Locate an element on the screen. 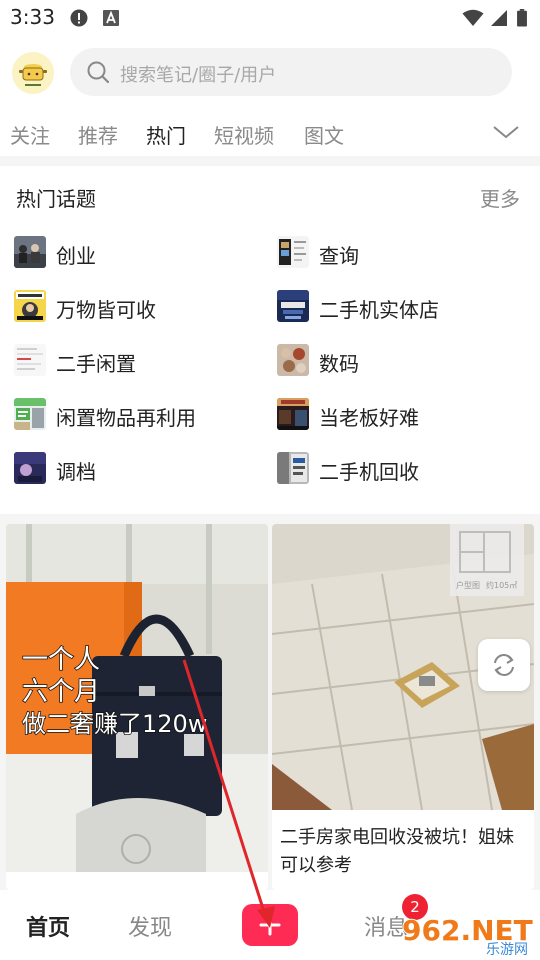  tab-short-video: 短视频 is located at coordinates (244, 134).